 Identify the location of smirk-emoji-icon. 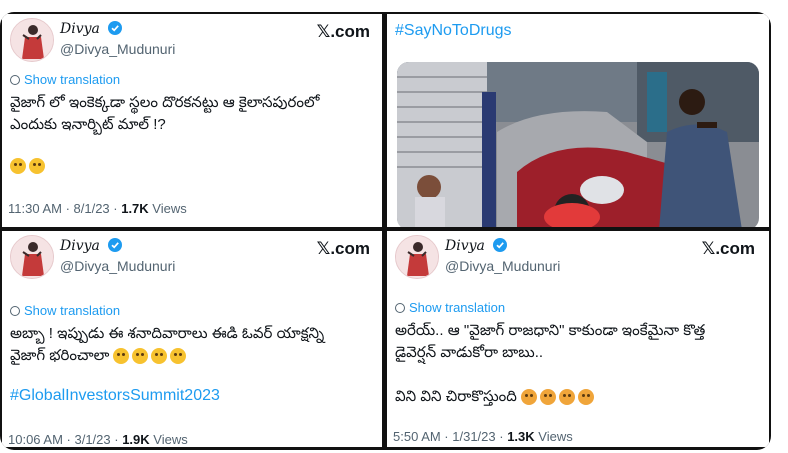
(37, 166).